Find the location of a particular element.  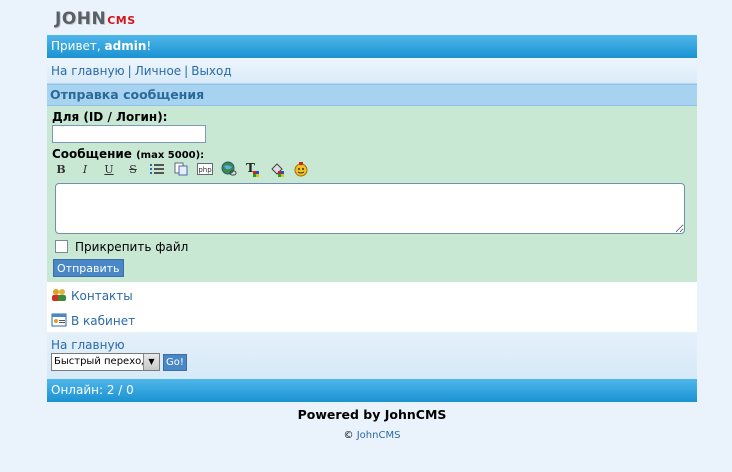

quote-icon is located at coordinates (181, 169).